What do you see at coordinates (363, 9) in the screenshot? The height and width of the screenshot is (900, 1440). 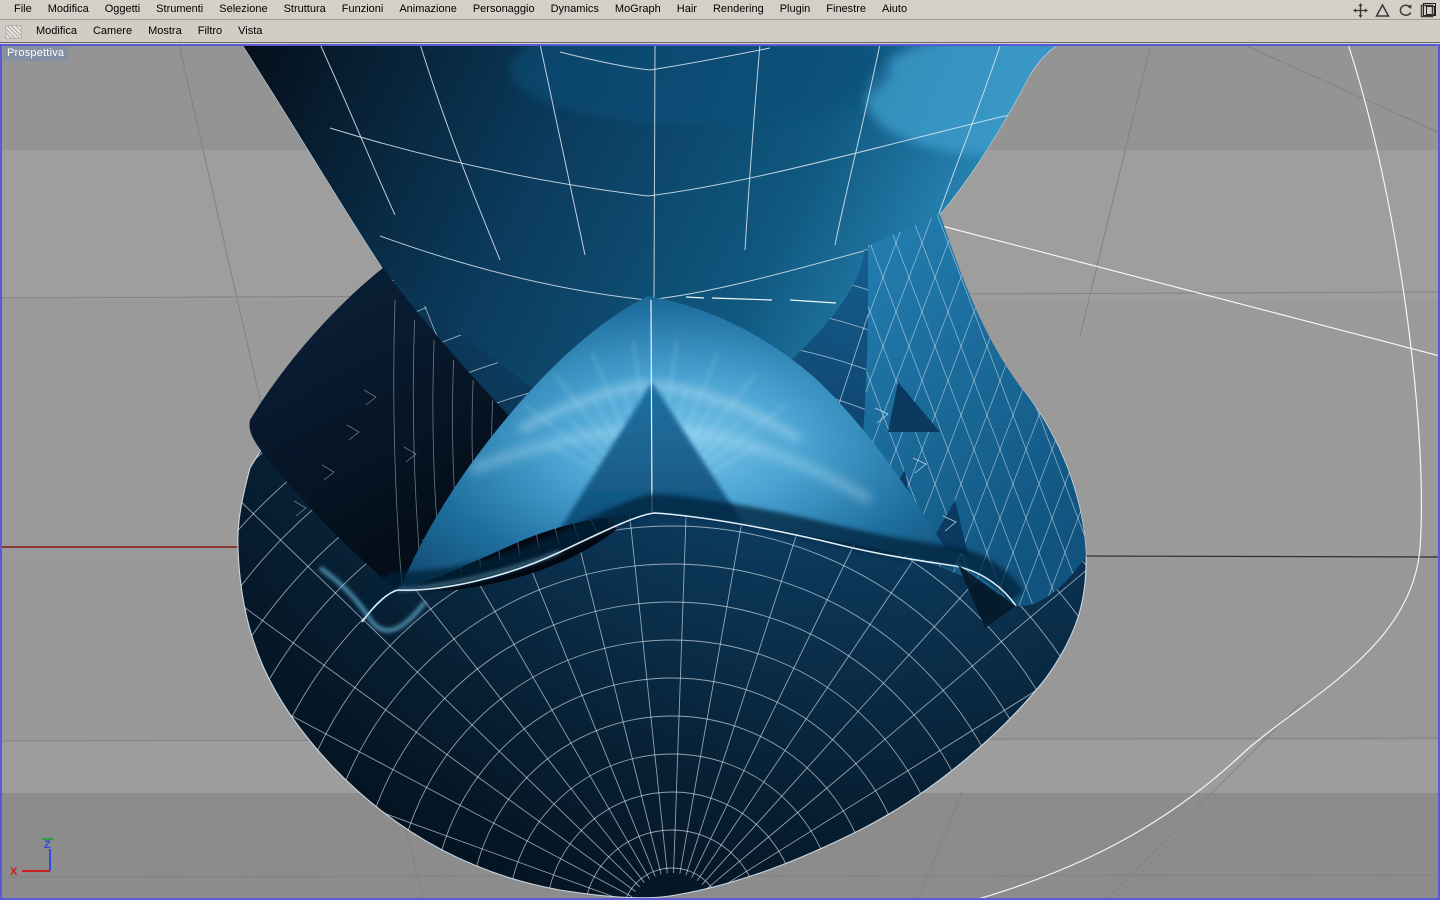 I see `menu-item-funzioni: Funzioni` at bounding box center [363, 9].